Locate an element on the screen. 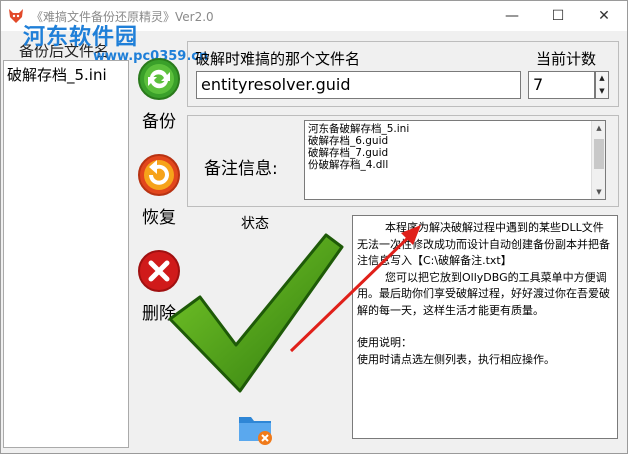 Image resolution: width=628 pixels, height=454 pixels. description-paragraph: 使用说明： is located at coordinates (384, 342).